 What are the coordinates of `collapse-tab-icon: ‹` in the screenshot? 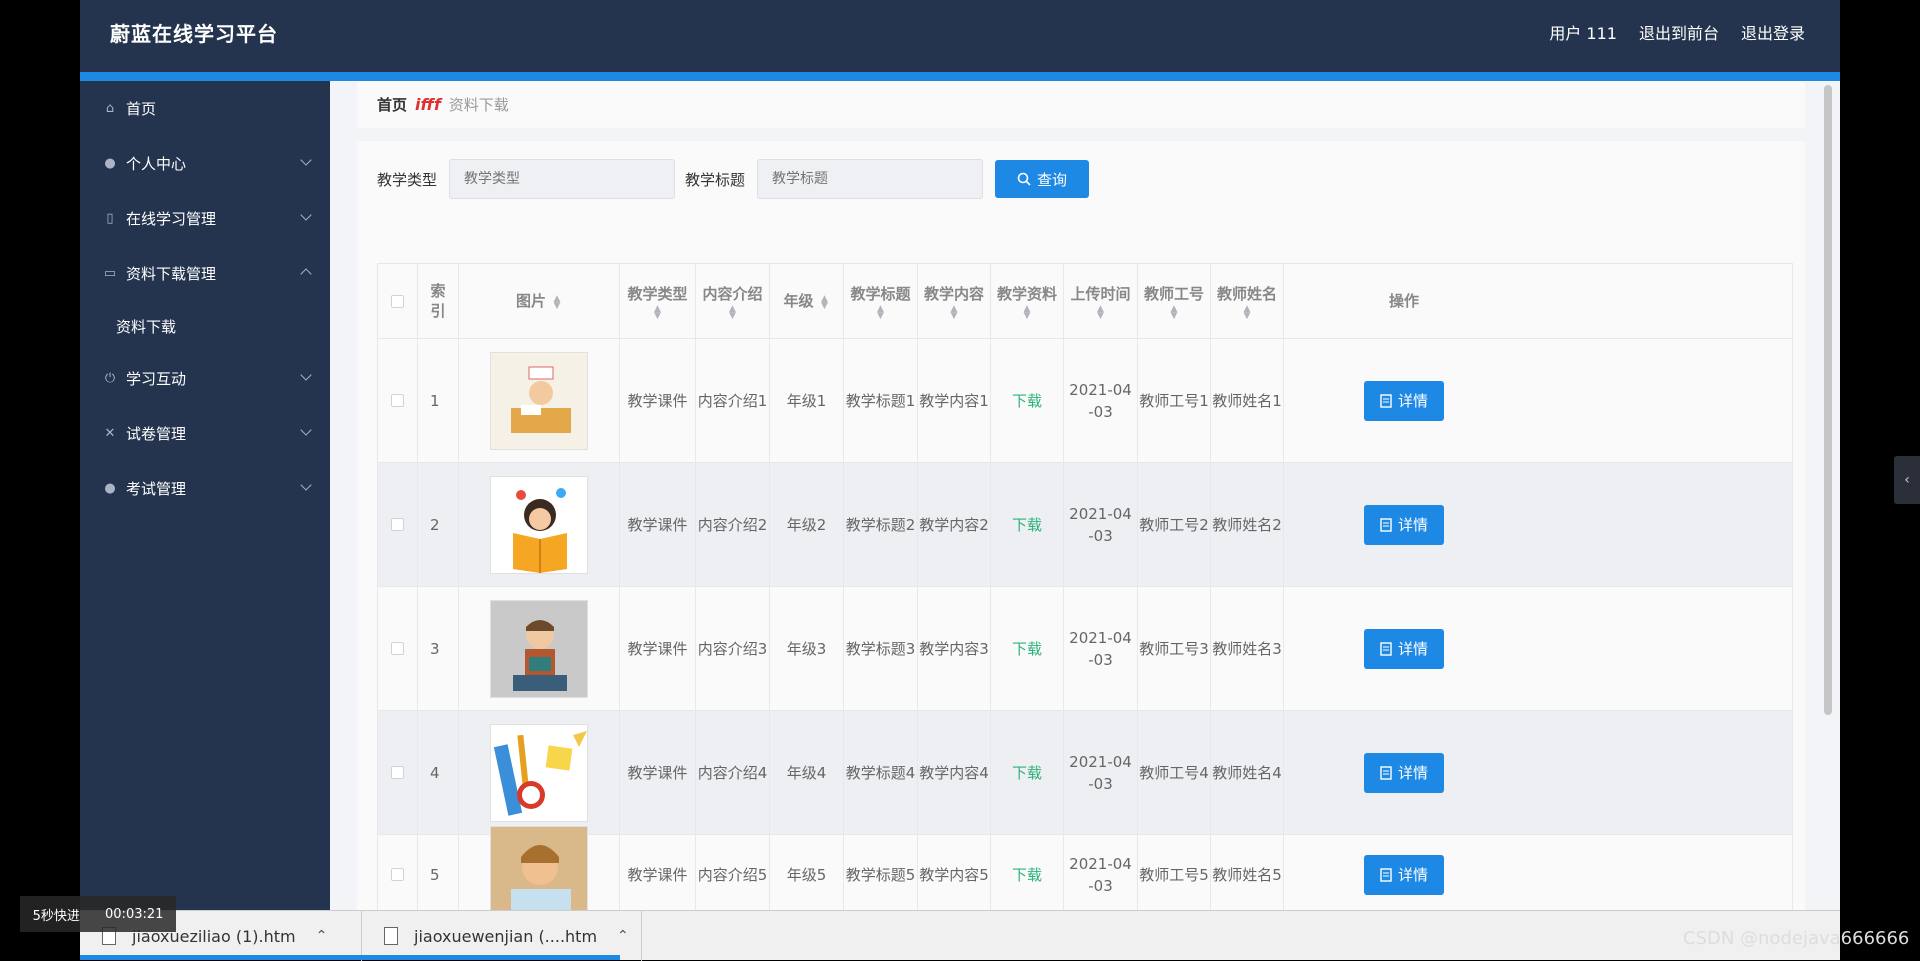 It's located at (1907, 480).